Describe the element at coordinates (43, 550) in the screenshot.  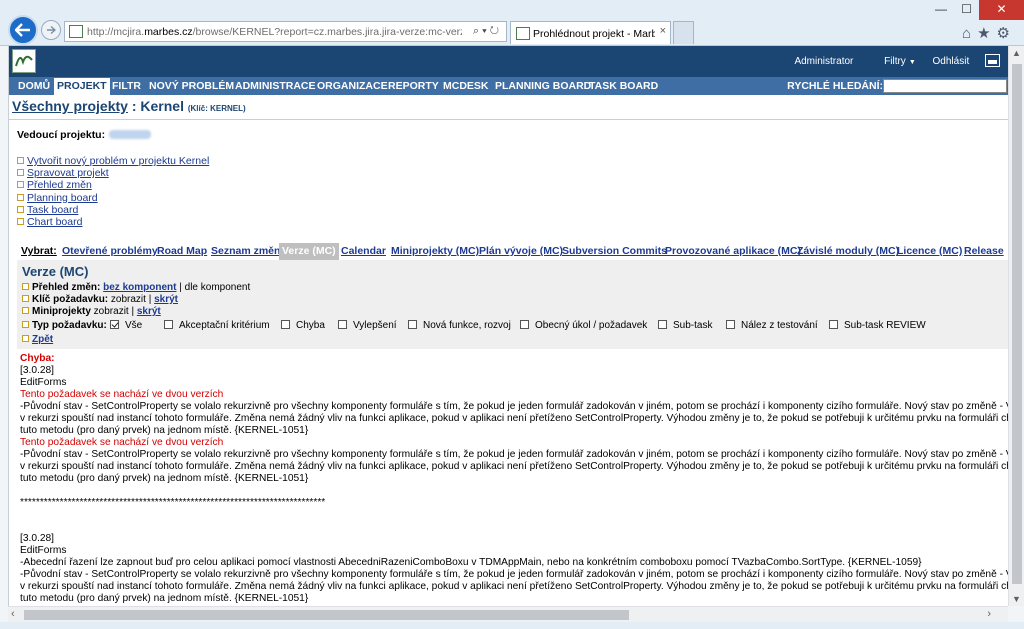
I see `component-label: EditForms` at that location.